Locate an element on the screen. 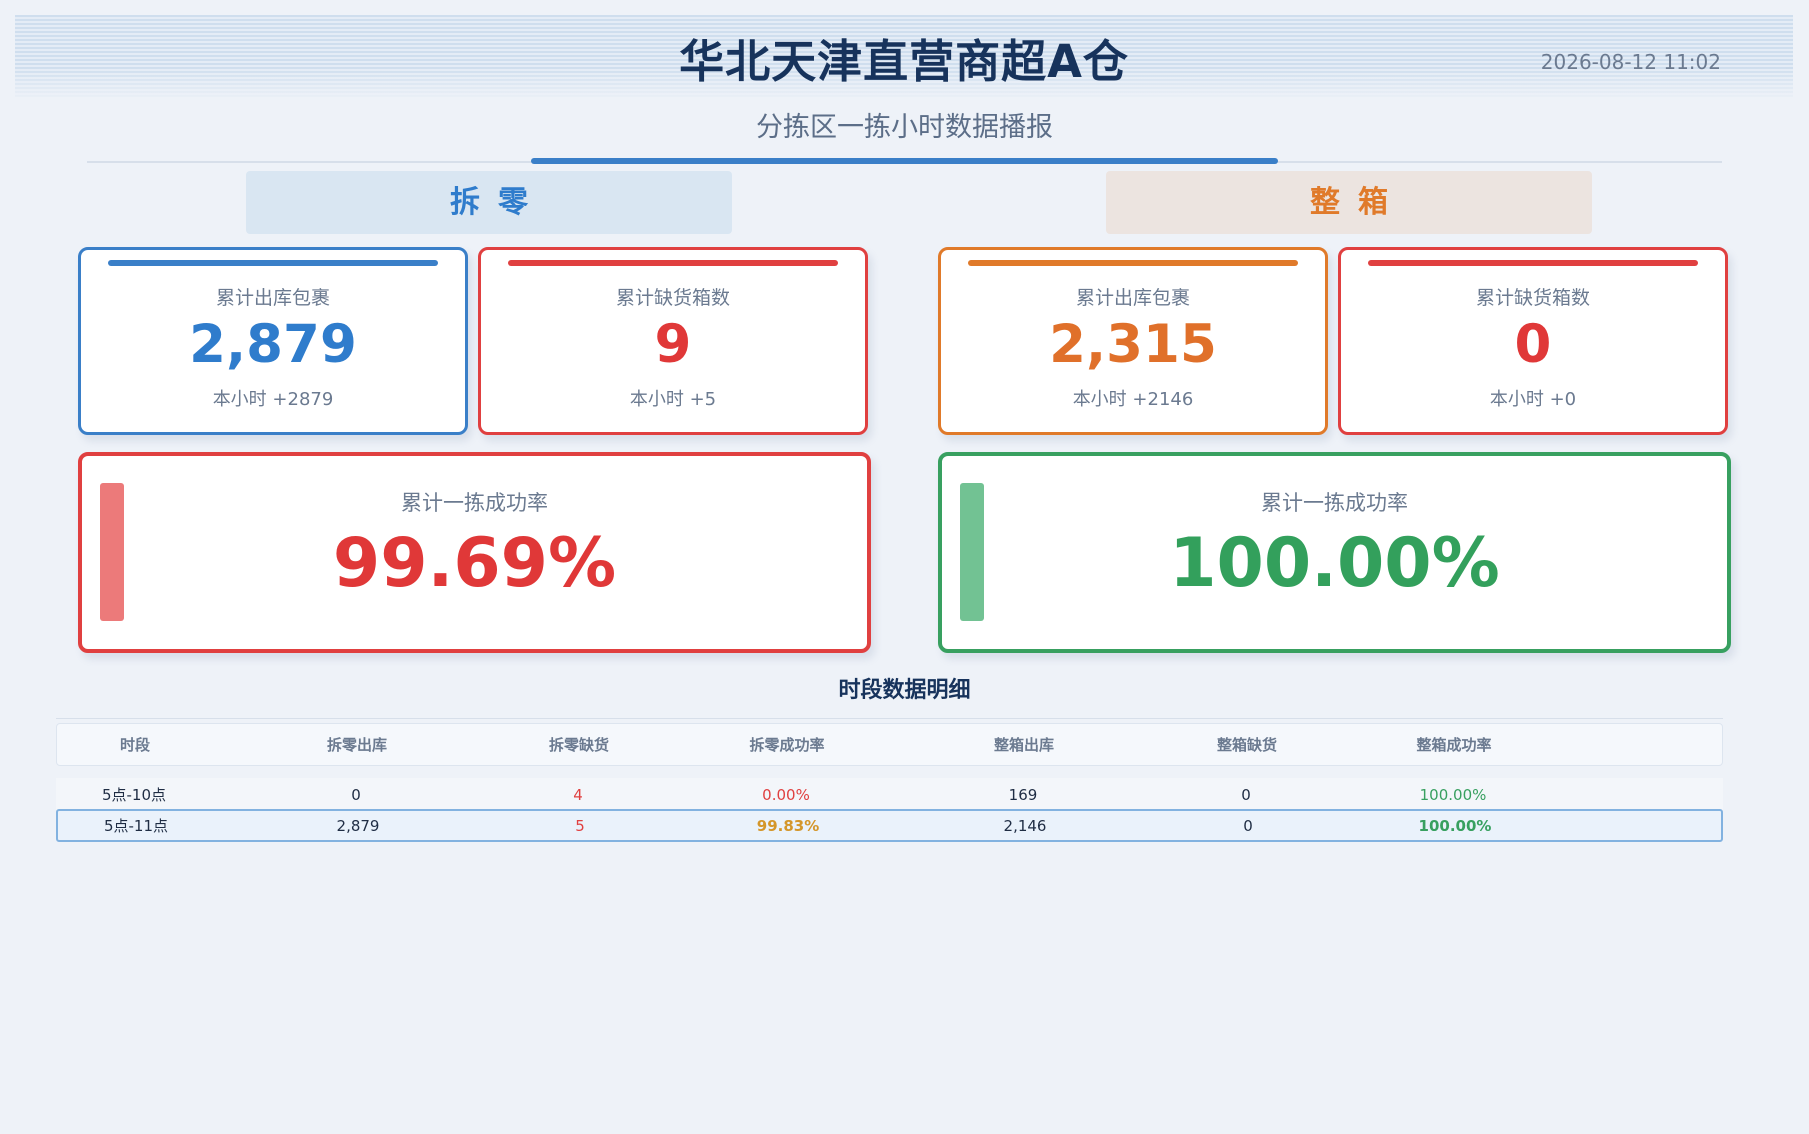  table-header: 时段 拆零出库 拆零缺货 拆零成功率 整箱出库 整箱缺货 整箱成功率 is located at coordinates (889, 744).